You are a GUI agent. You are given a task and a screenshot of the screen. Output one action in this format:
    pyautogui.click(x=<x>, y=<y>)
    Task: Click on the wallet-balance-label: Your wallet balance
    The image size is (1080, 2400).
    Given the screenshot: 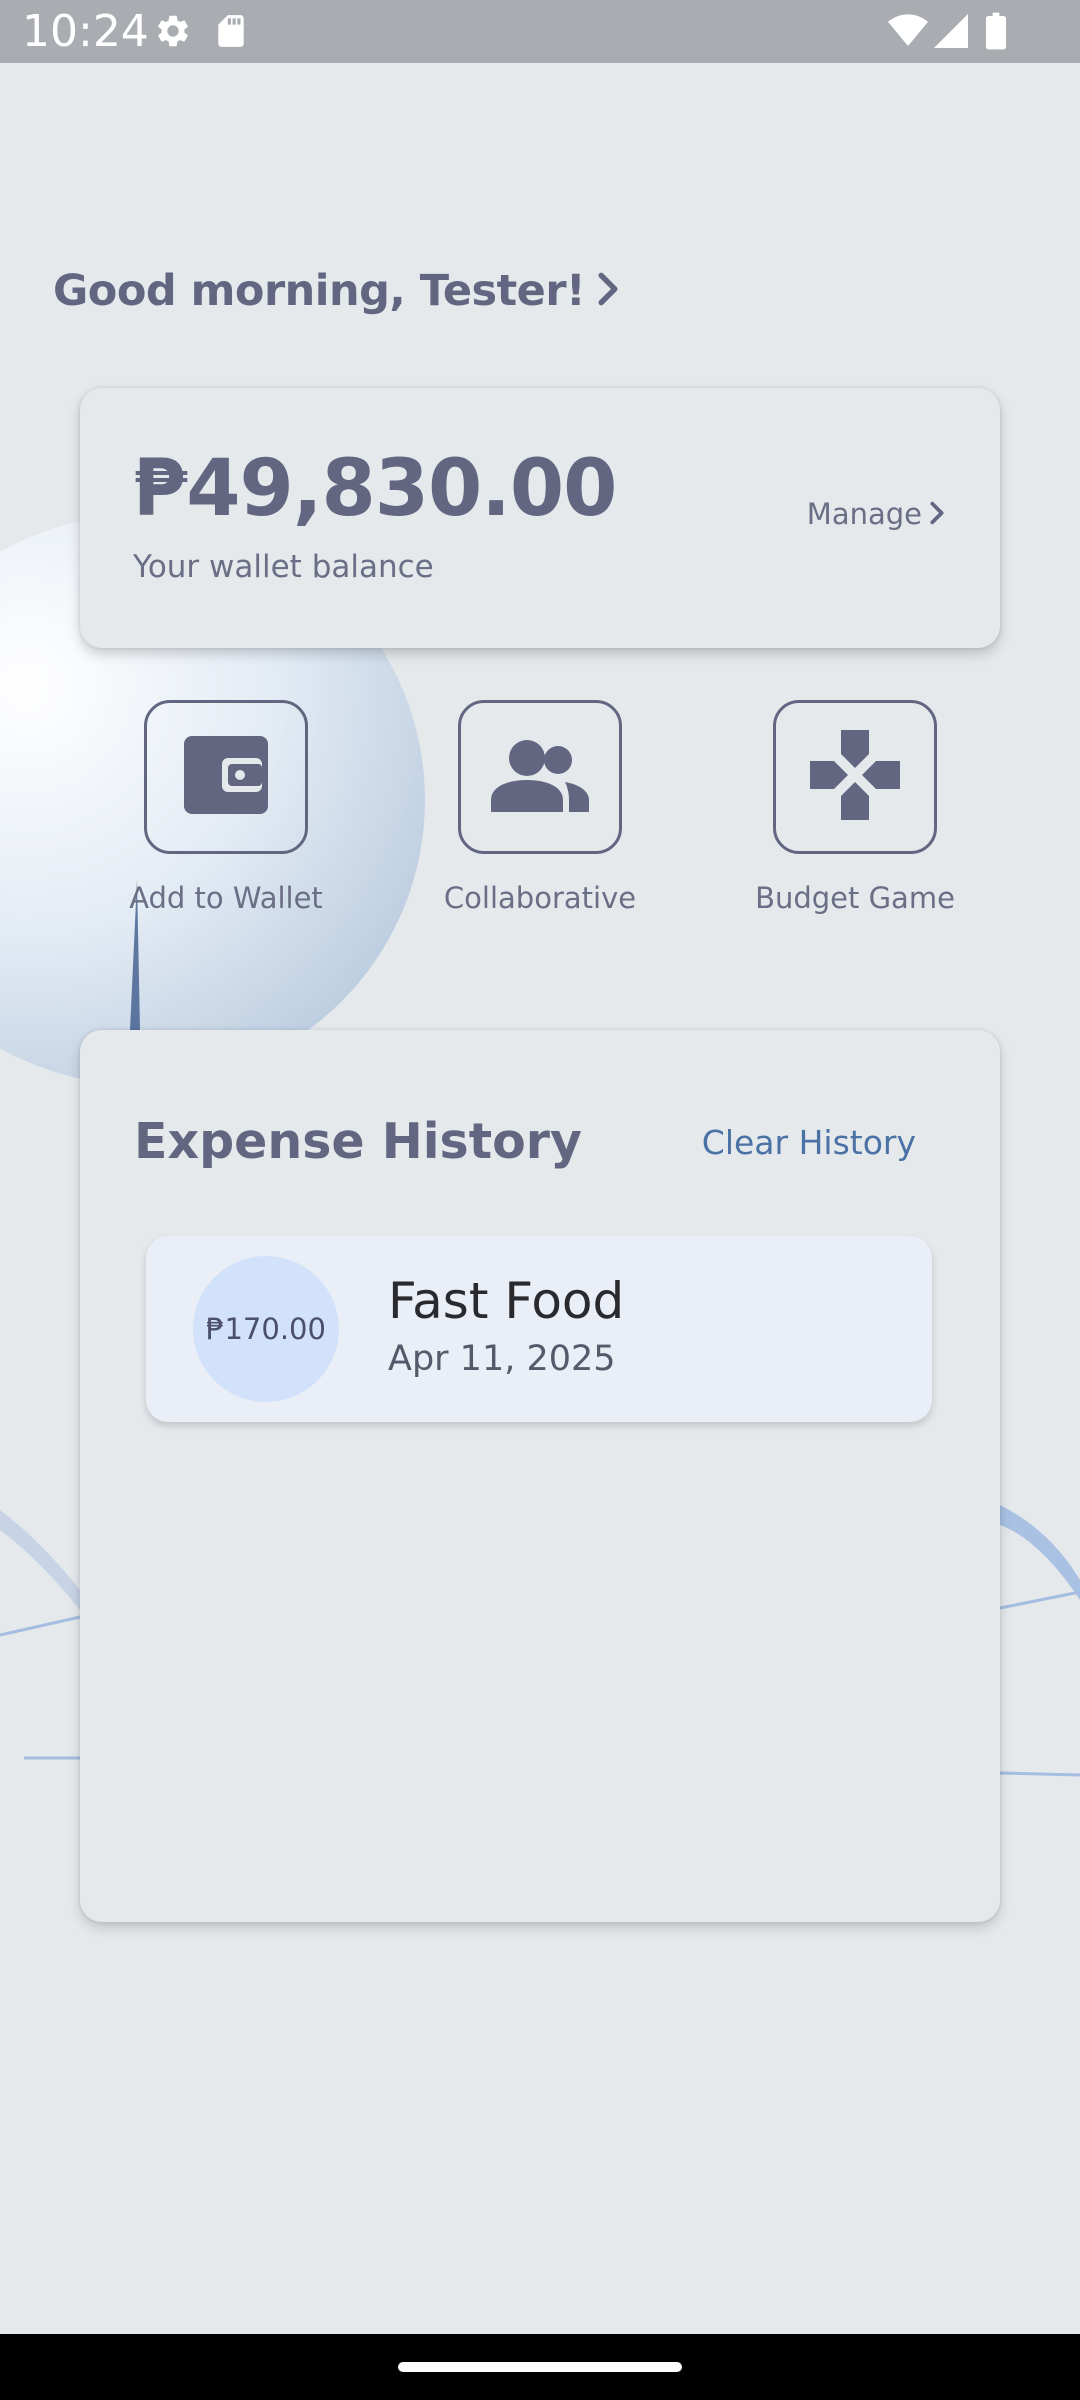 What is the action you would take?
    pyautogui.click(x=283, y=567)
    